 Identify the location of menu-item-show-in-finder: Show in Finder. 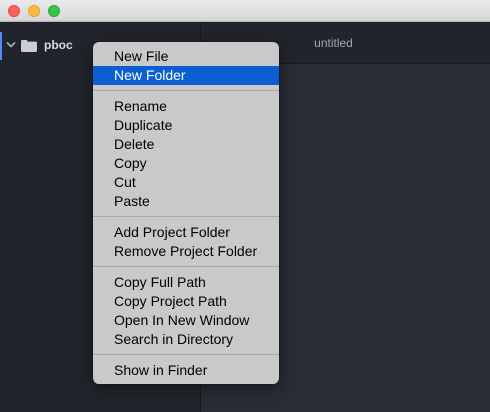
(186, 370).